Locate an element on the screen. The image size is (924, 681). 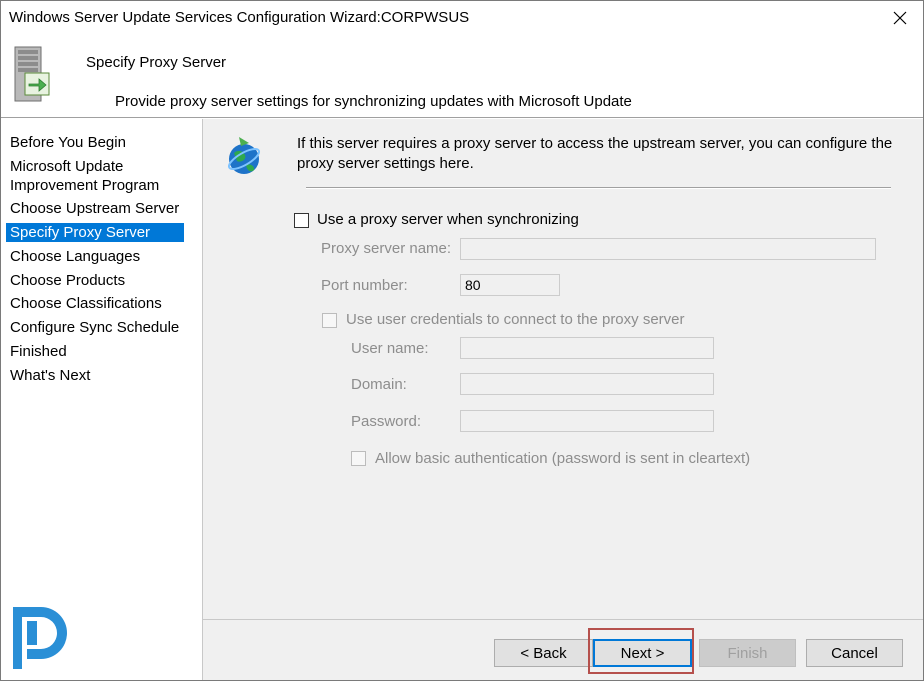
password-field is located at coordinates (587, 421).